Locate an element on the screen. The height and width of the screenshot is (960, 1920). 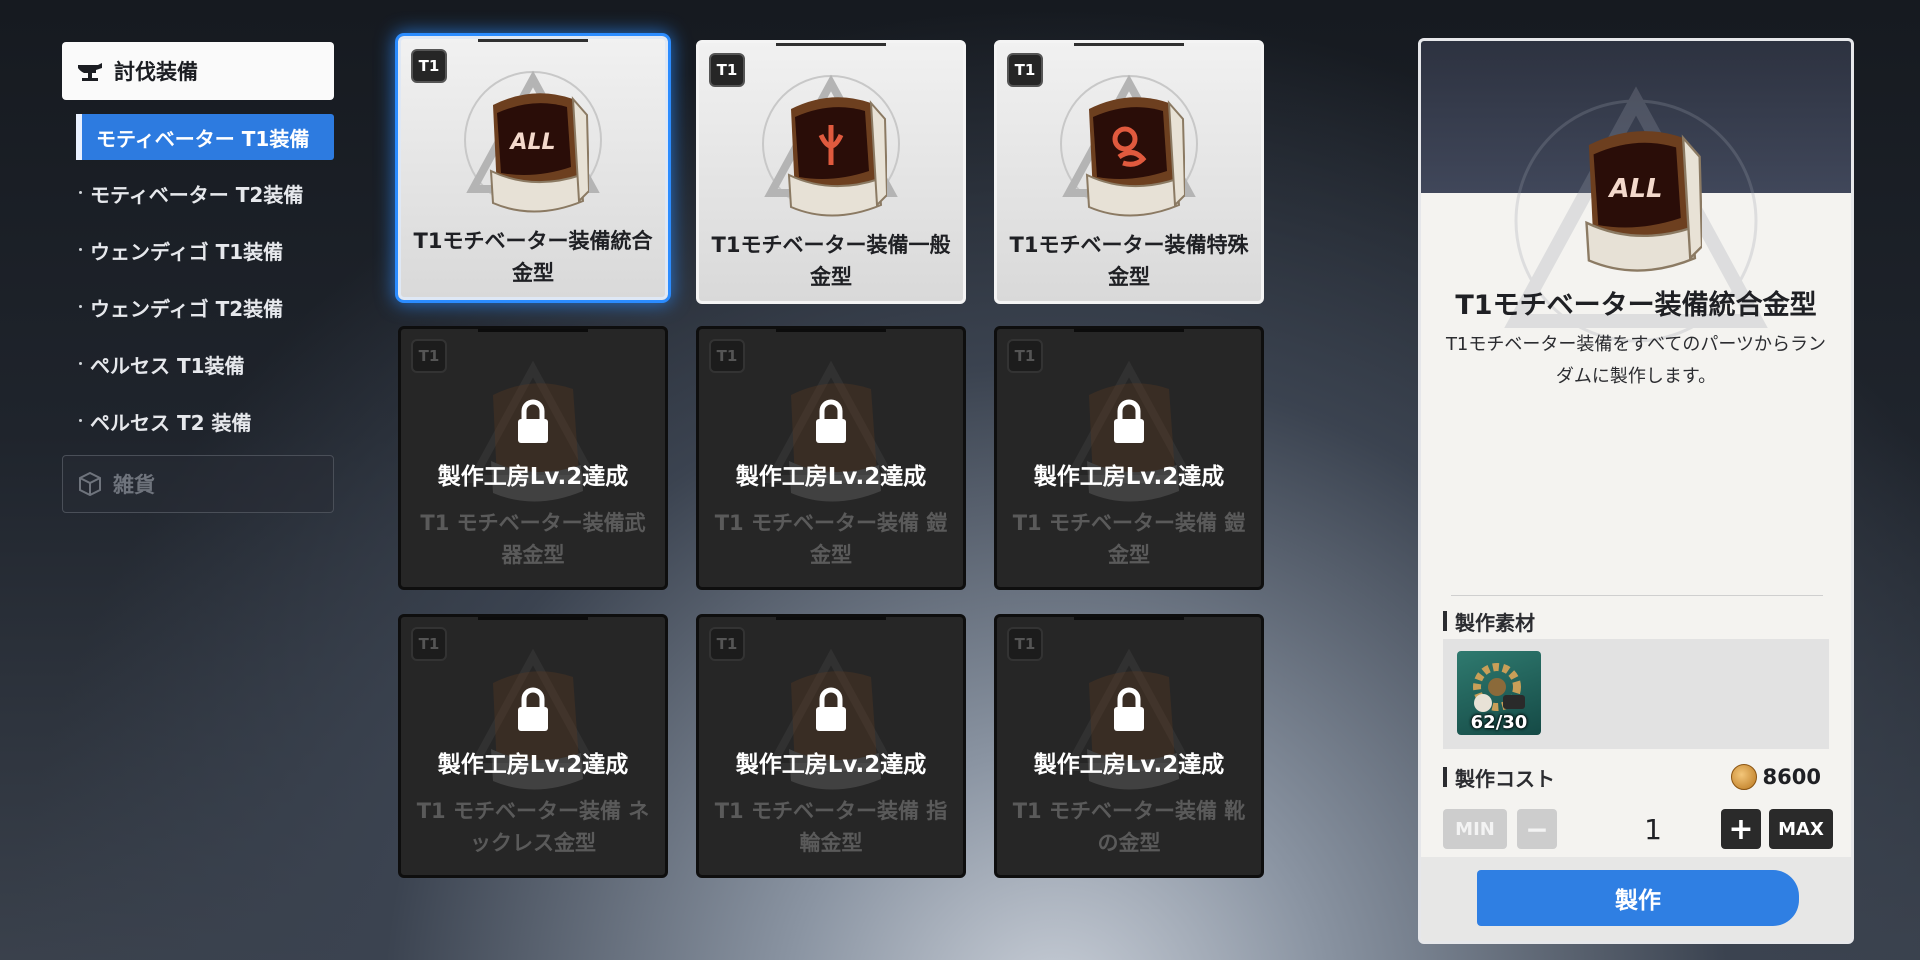
sidebar-item-label: モティベーター T1装備 is located at coordinates (203, 138).